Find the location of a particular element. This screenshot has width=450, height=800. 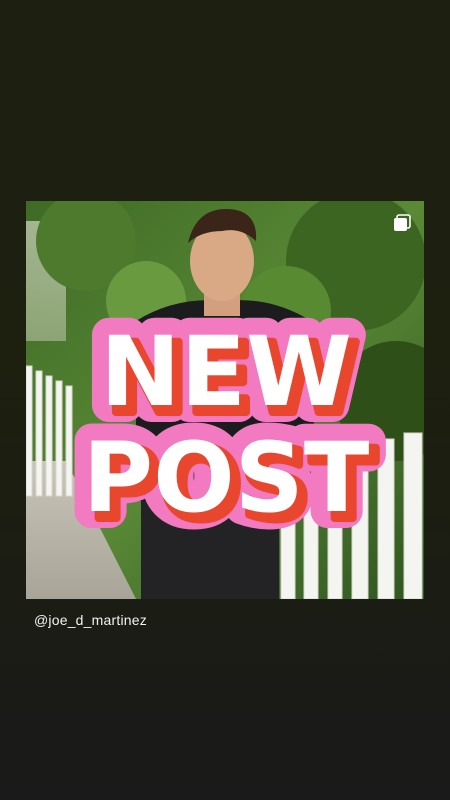

sticker-line1: NEW is located at coordinates (226, 372).